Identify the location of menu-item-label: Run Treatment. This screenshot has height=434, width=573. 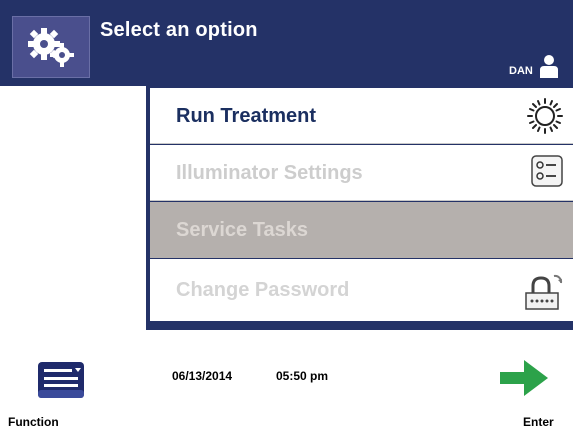
(246, 116).